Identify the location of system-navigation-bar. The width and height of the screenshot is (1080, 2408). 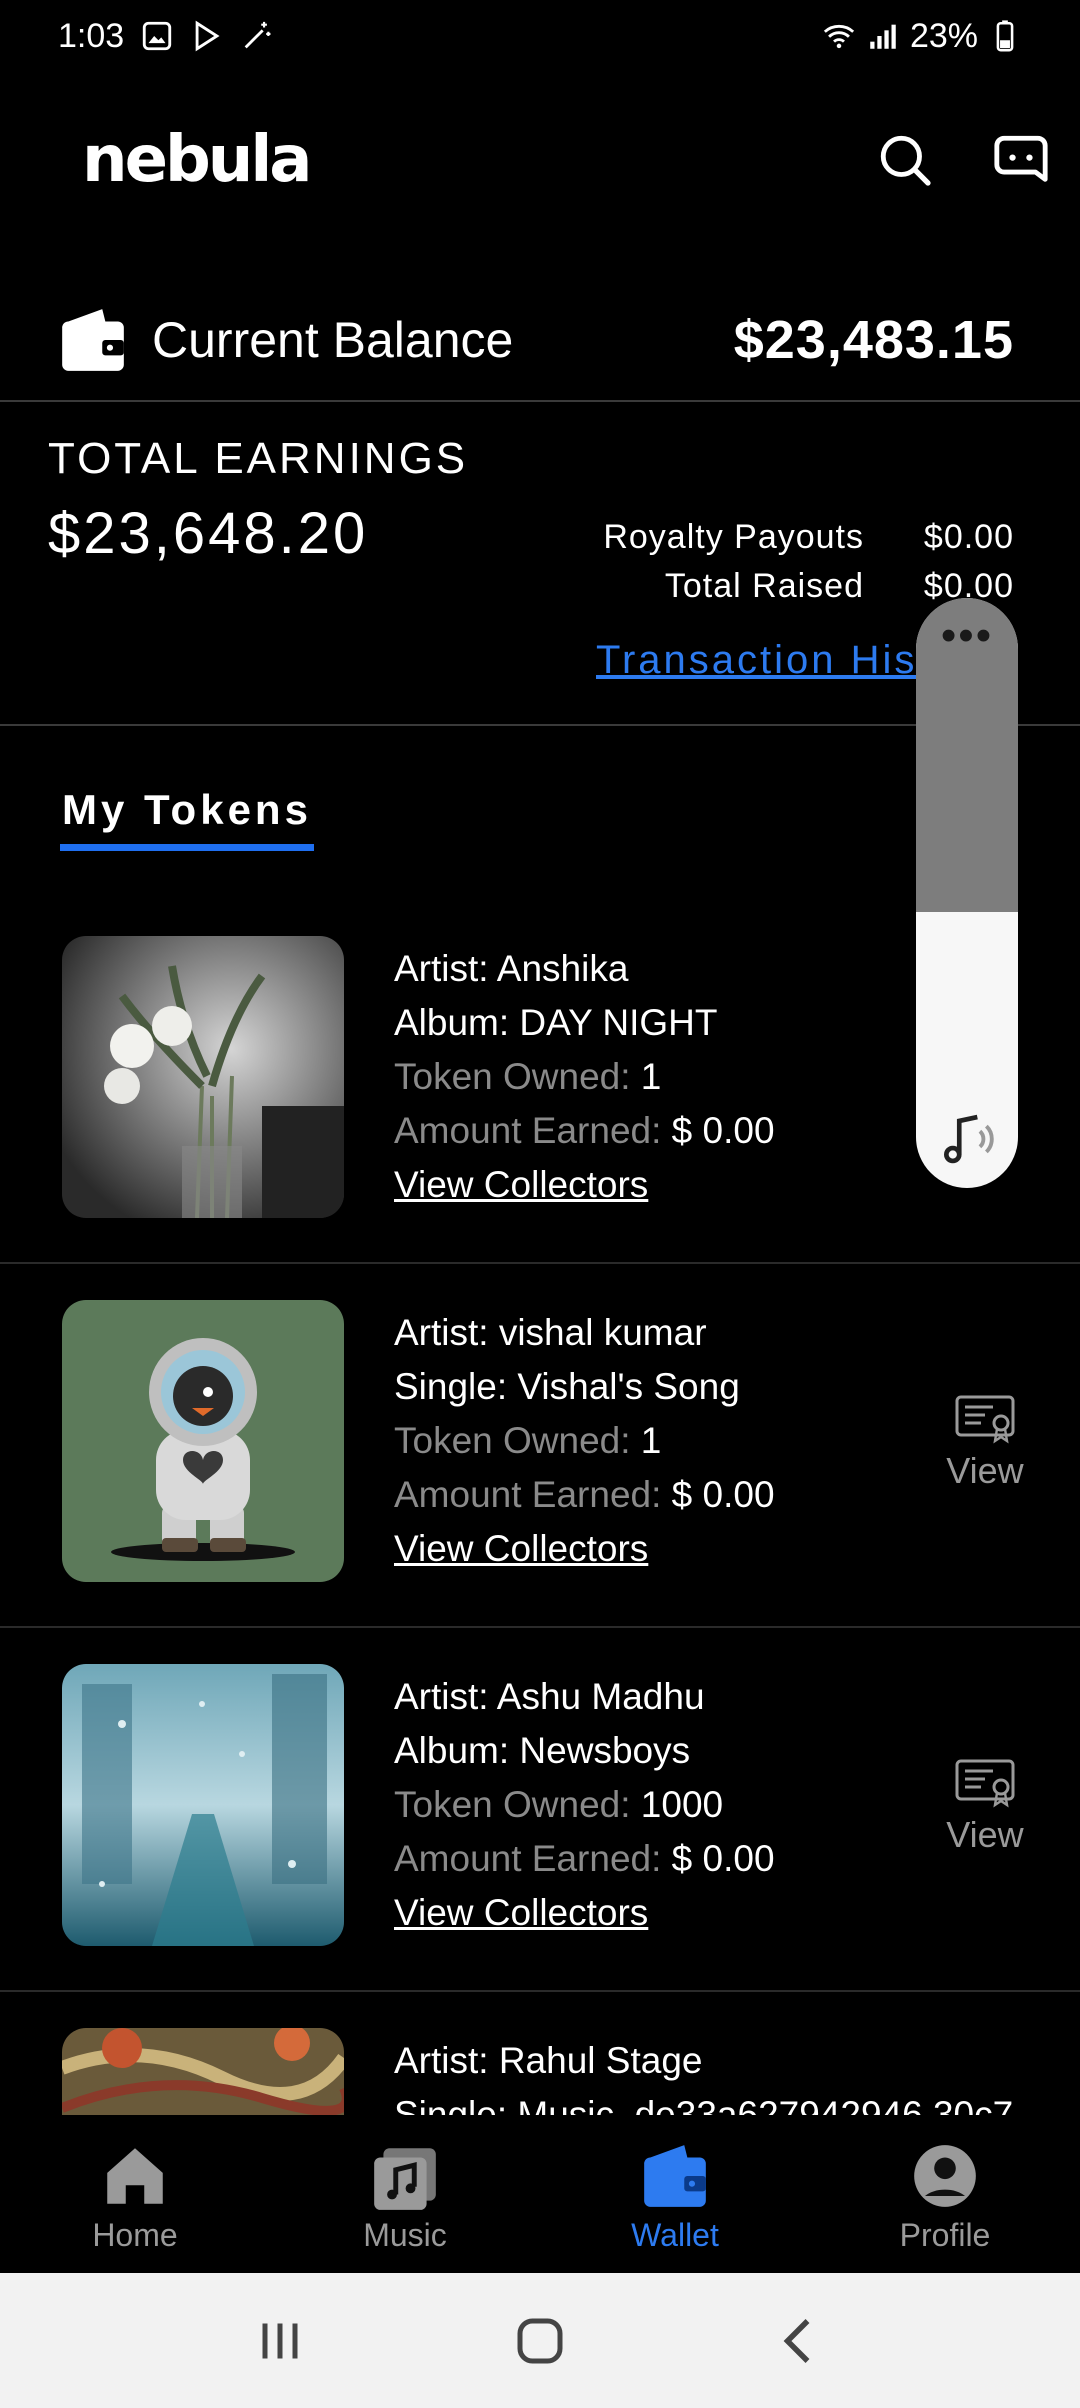
(540, 2340).